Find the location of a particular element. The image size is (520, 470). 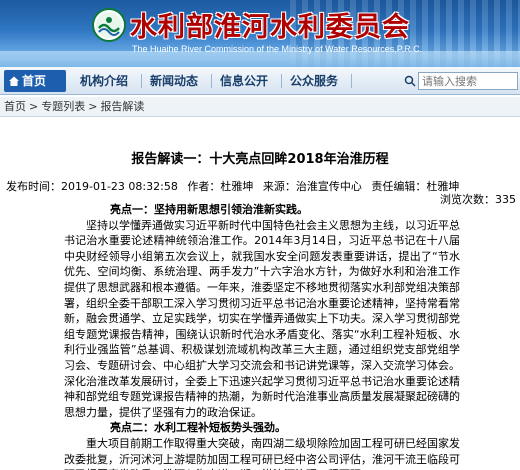

search-icon is located at coordinates (410, 81).